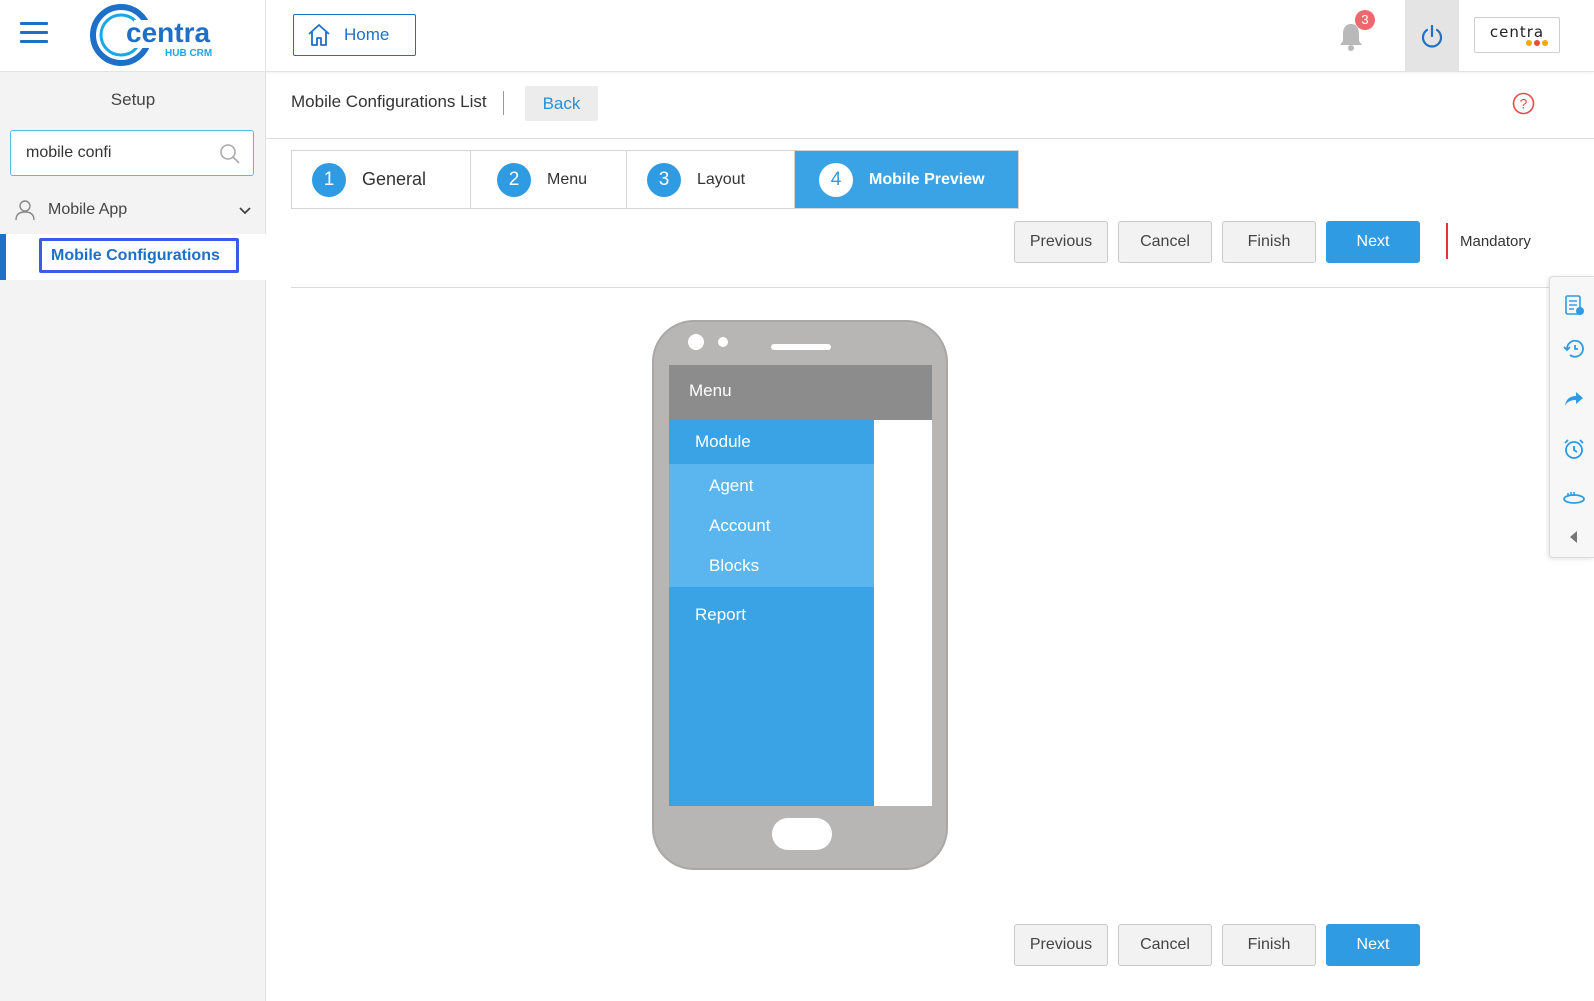  Describe the element at coordinates (1373, 945) in the screenshot. I see `next-button-bottom: Next` at that location.